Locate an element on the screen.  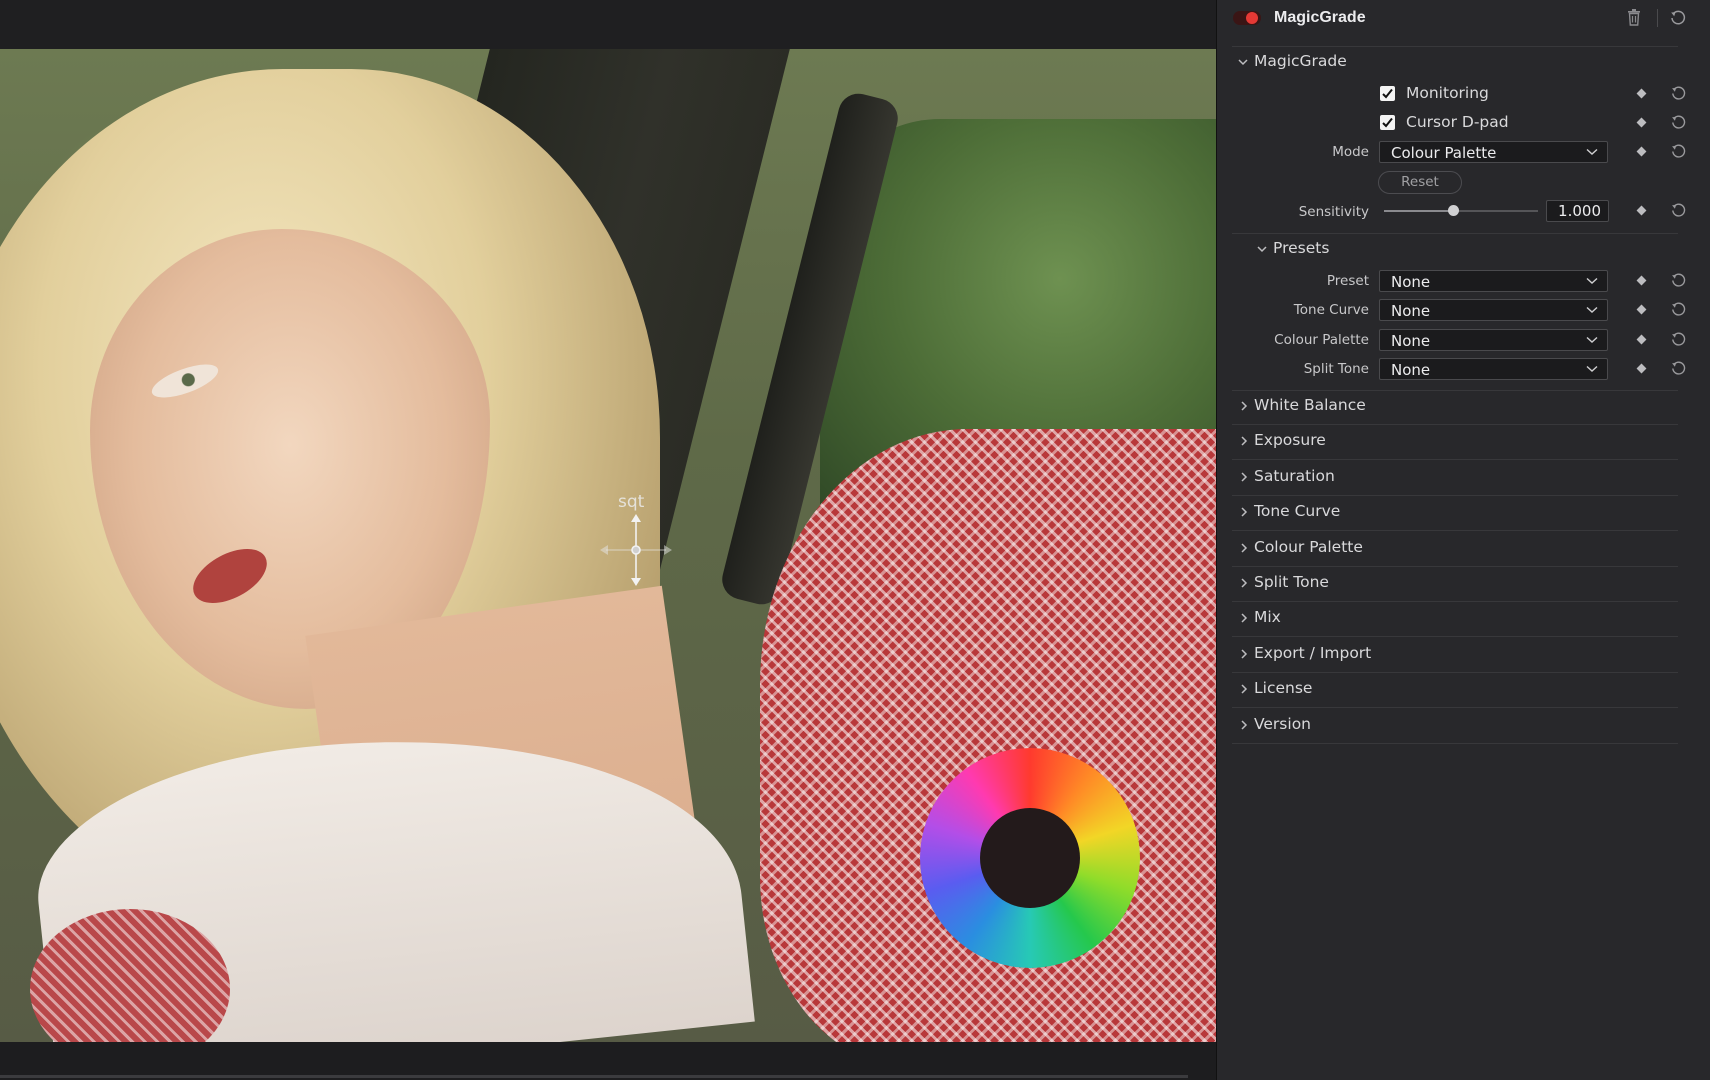
section-license: License is located at coordinates (1283, 688).